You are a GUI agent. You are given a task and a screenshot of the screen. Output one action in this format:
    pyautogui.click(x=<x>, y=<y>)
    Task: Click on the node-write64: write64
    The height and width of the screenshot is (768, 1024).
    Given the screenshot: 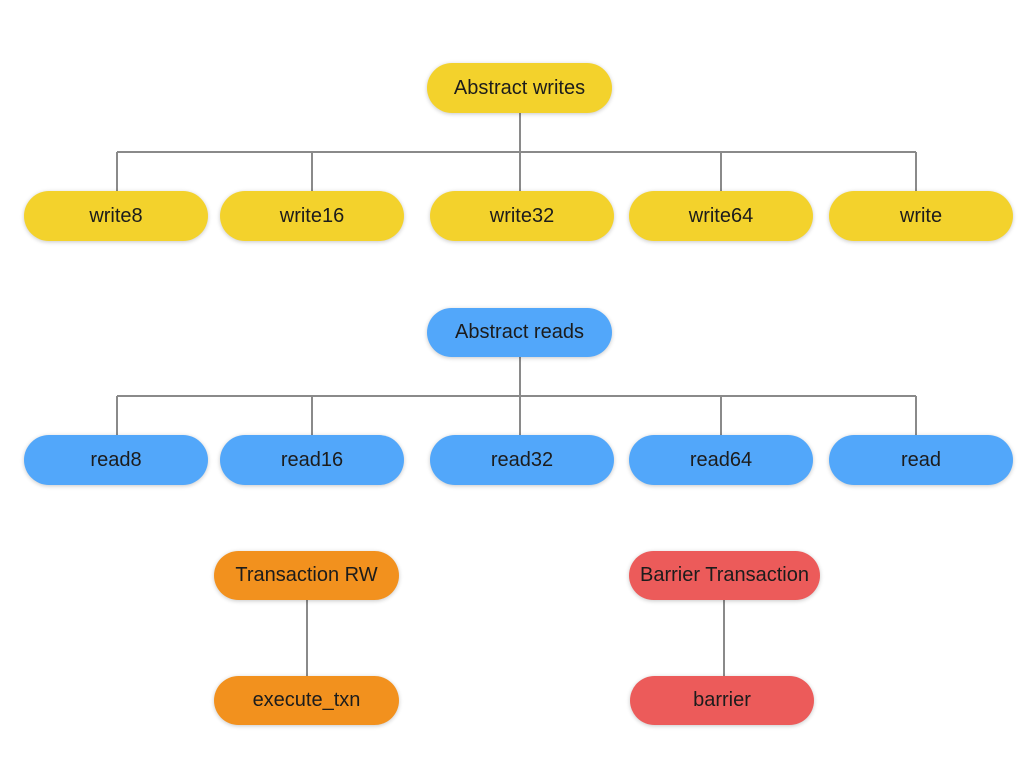 What is the action you would take?
    pyautogui.click(x=721, y=216)
    